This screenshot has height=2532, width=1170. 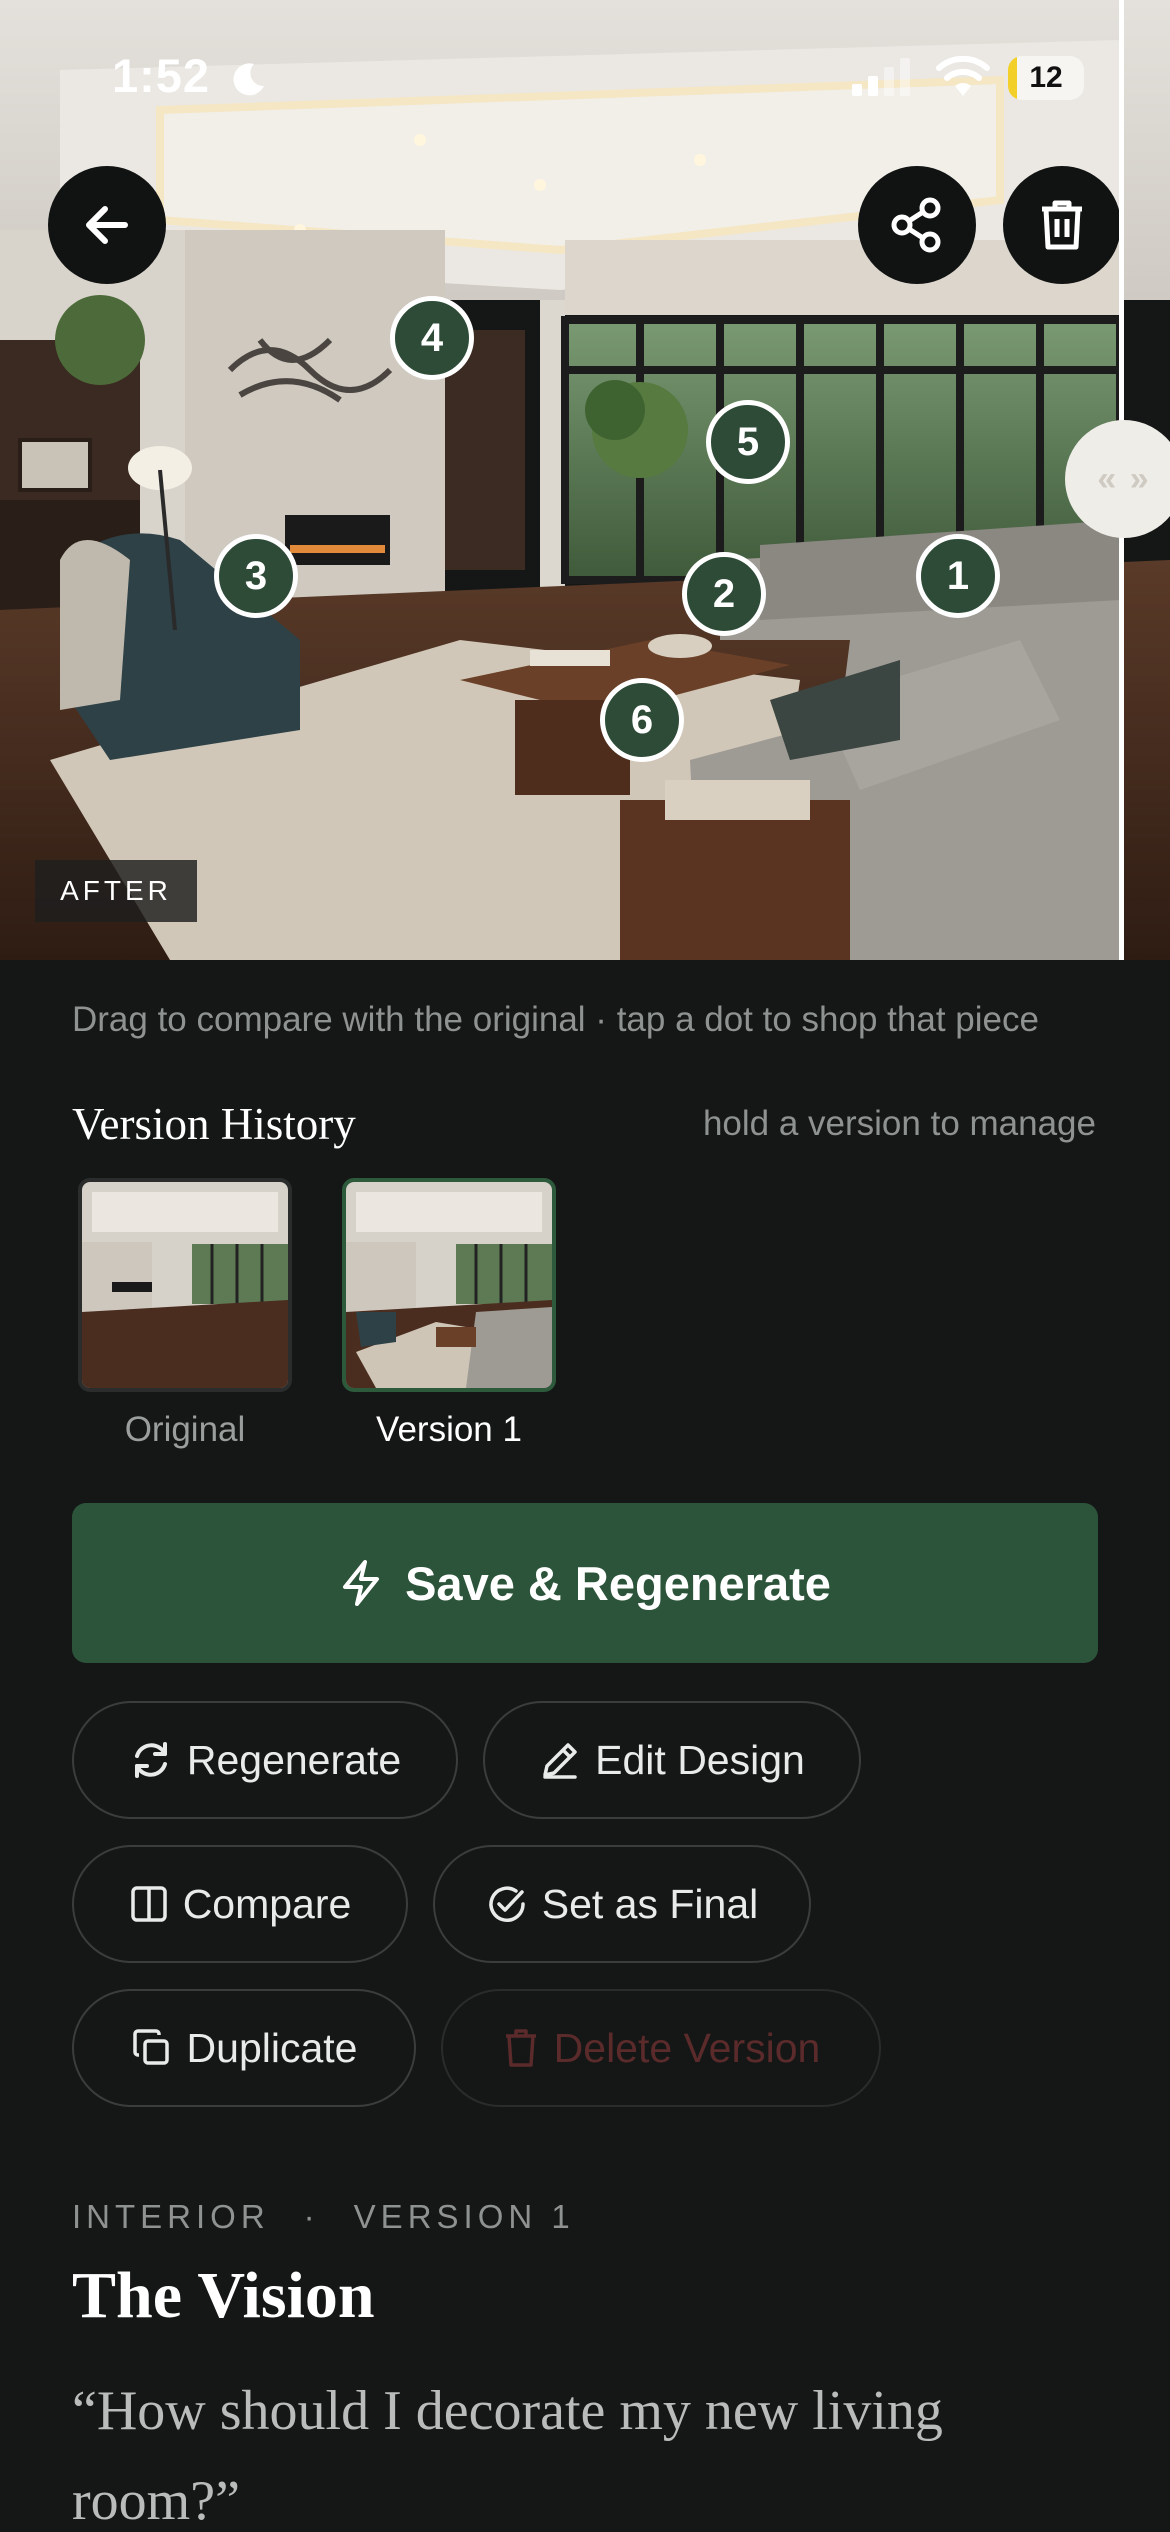 What do you see at coordinates (650, 1903) in the screenshot?
I see `set-as-final-label: Set as Final` at bounding box center [650, 1903].